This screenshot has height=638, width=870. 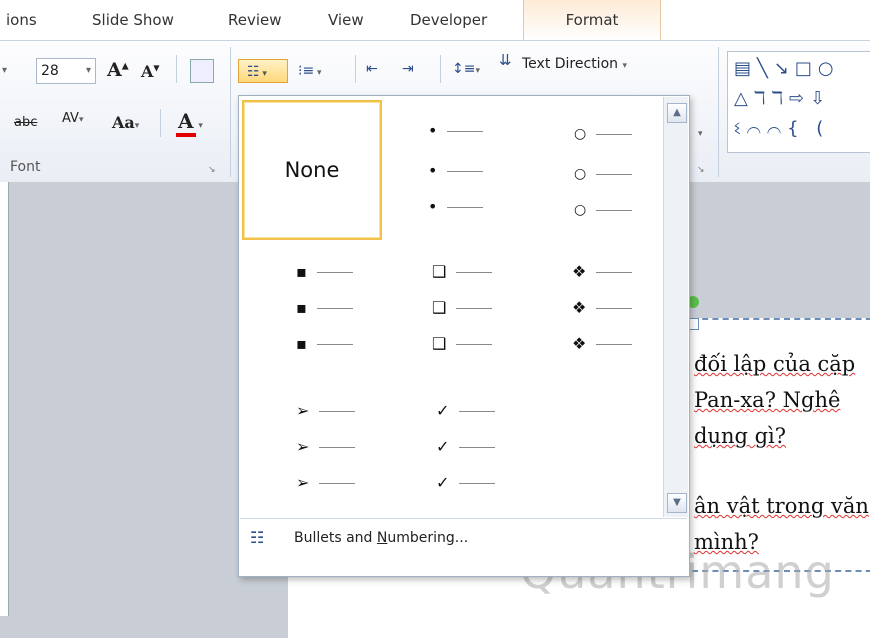 What do you see at coordinates (592, 20) in the screenshot?
I see `tab-format: Format` at bounding box center [592, 20].